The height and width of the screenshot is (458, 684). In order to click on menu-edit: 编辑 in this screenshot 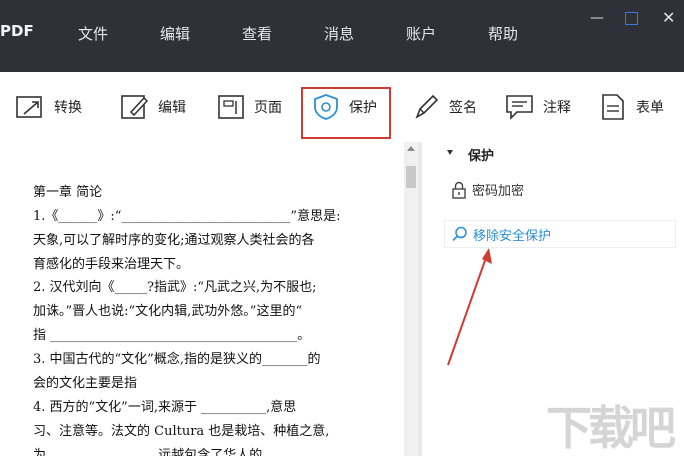, I will do `click(175, 33)`.